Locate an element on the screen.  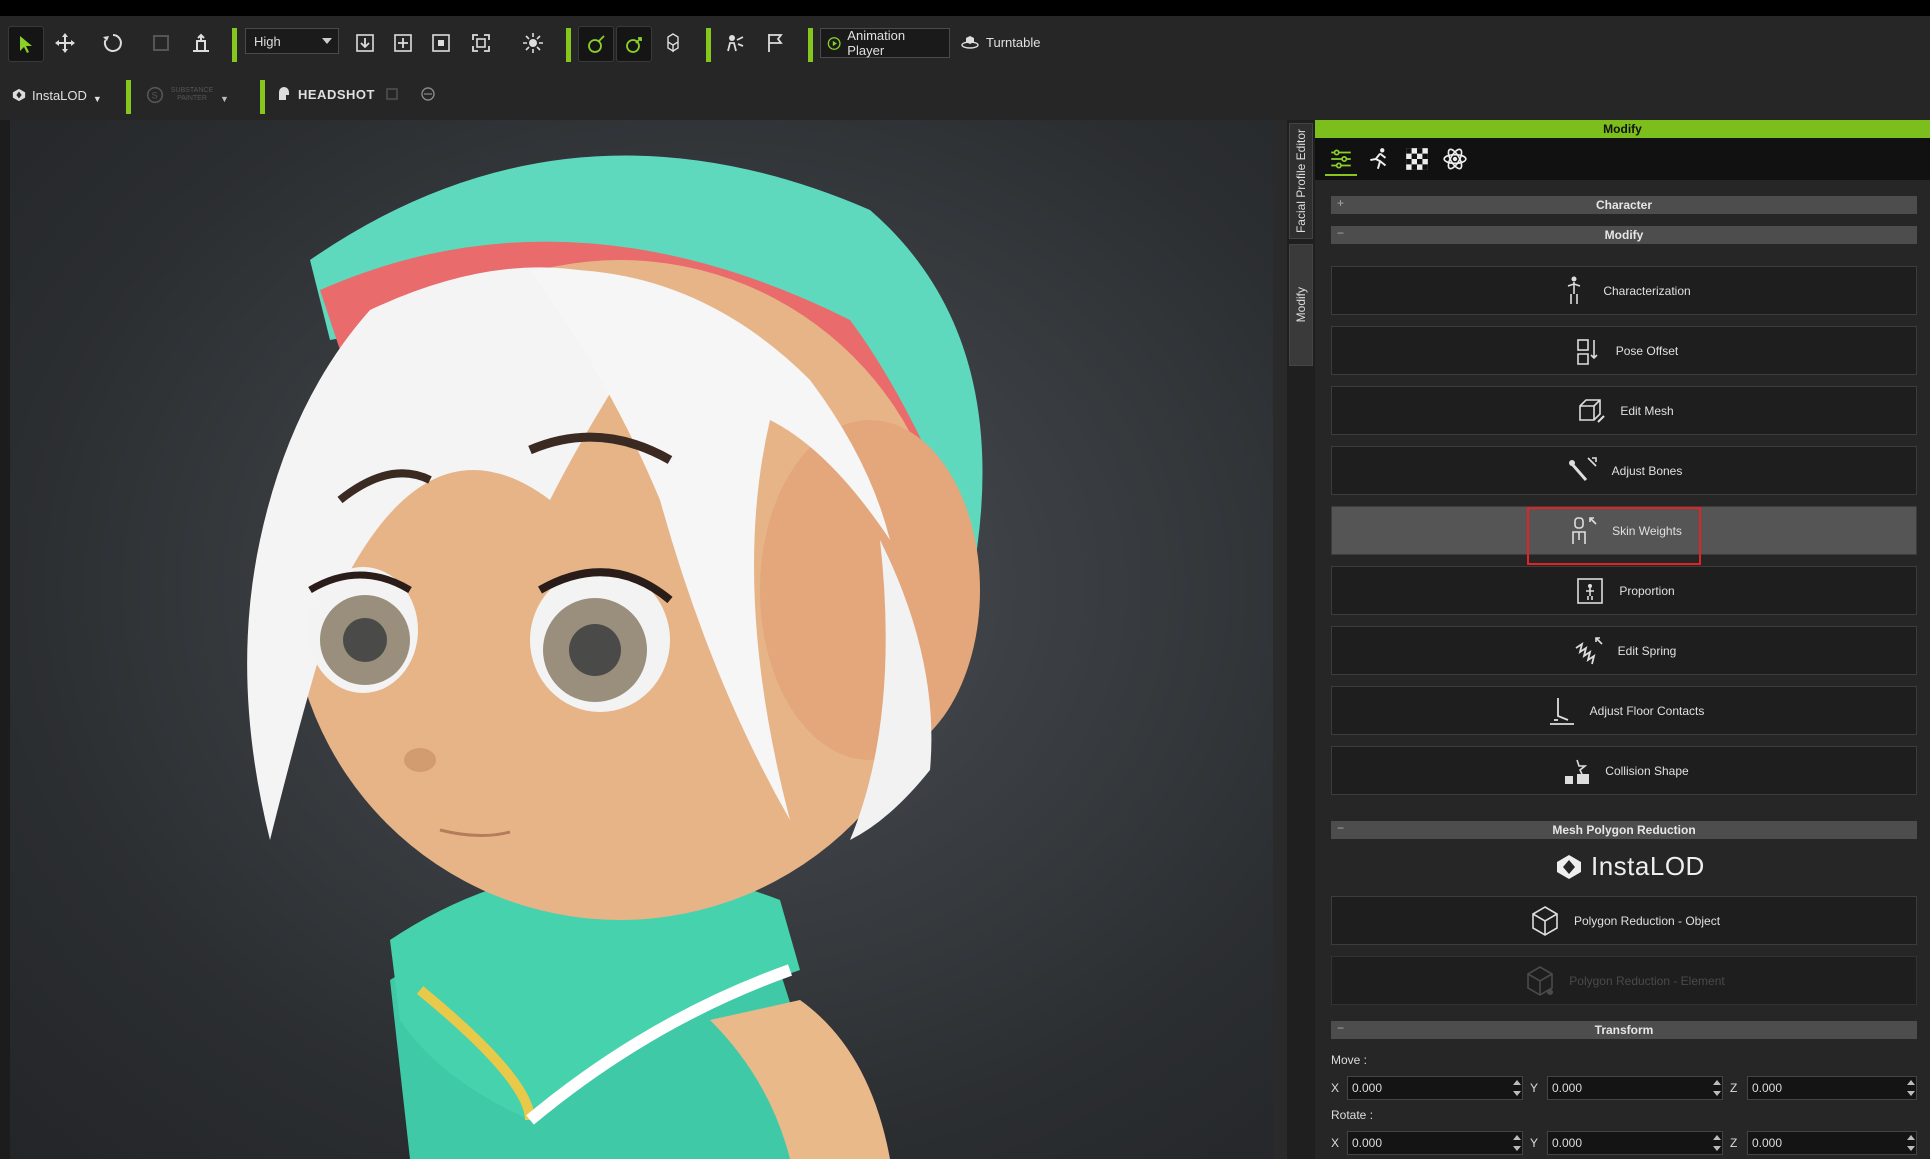
sliders-icon is located at coordinates (1341, 159).